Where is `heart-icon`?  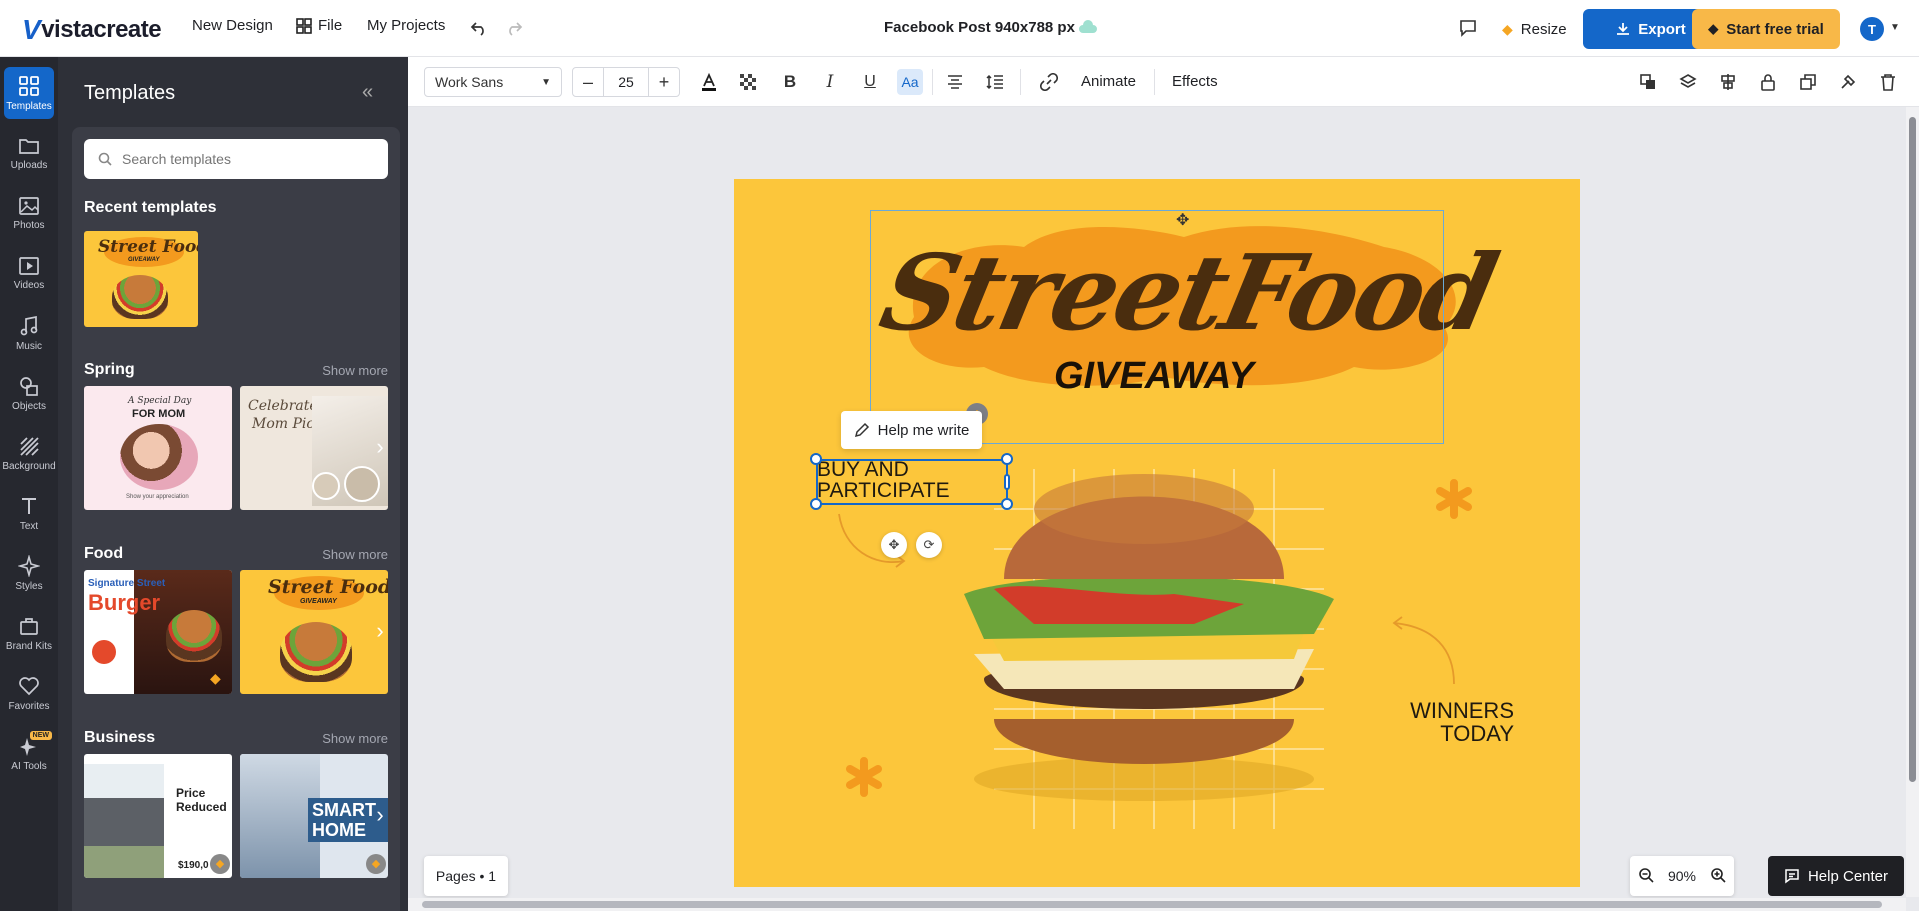
heart-icon is located at coordinates (29, 685).